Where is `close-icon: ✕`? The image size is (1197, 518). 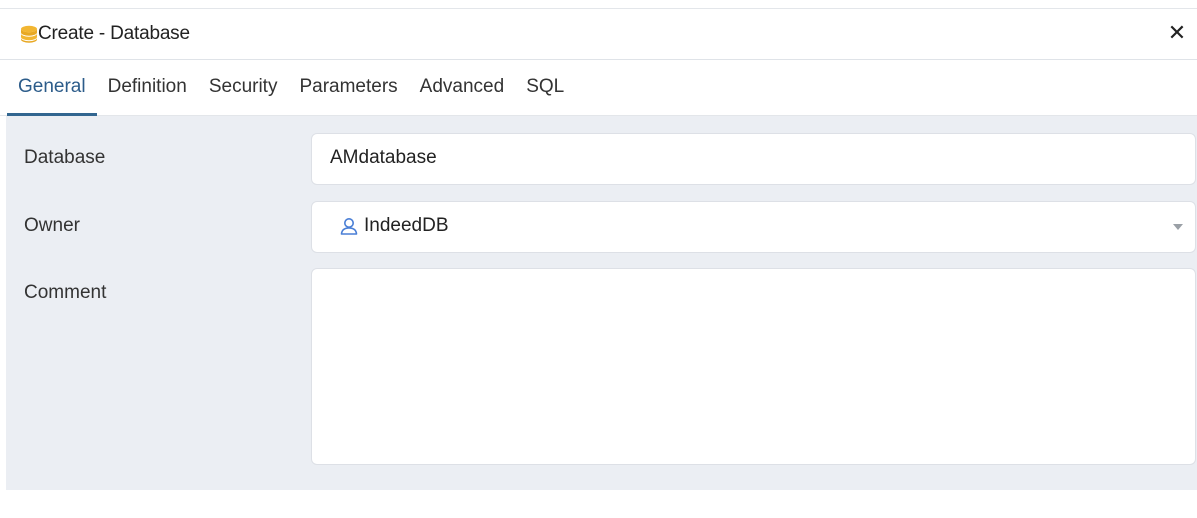 close-icon: ✕ is located at coordinates (1177, 32).